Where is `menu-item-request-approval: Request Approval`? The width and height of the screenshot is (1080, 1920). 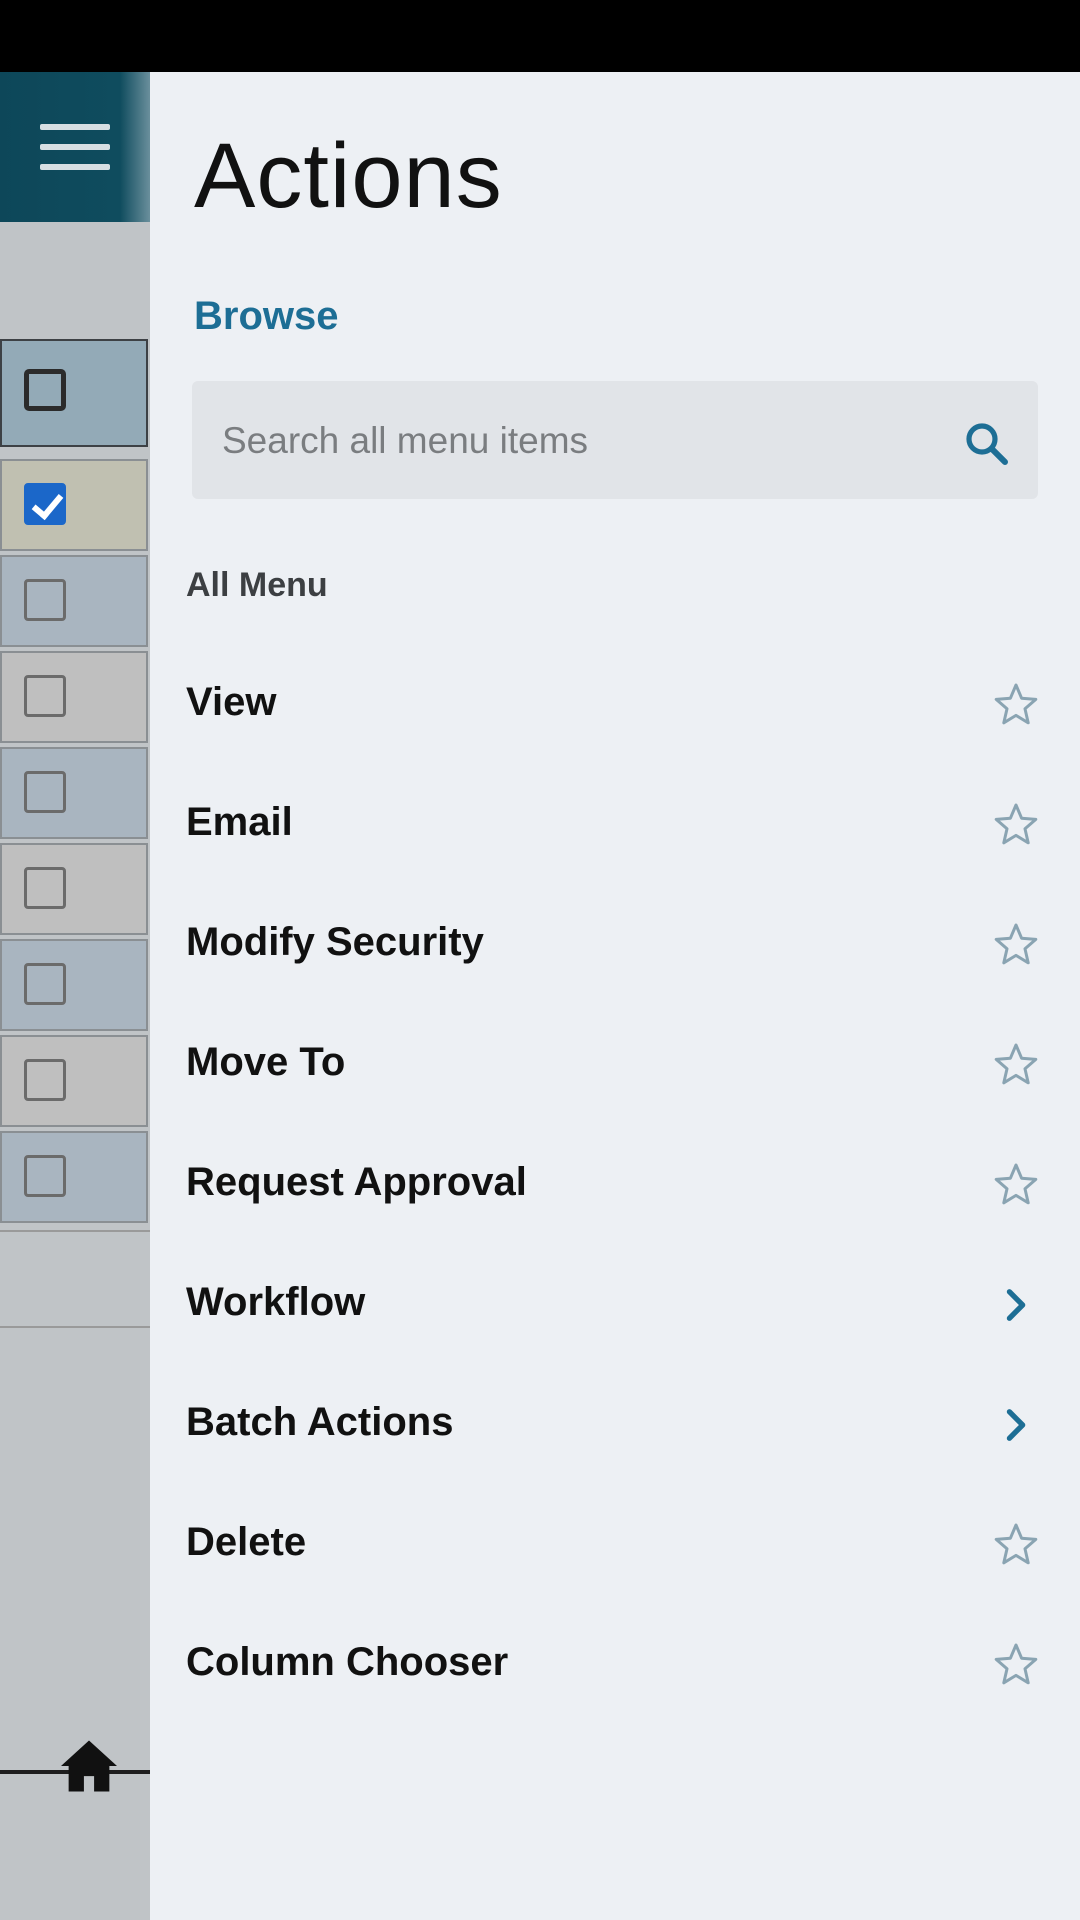 menu-item-request-approval: Request Approval is located at coordinates (615, 1185).